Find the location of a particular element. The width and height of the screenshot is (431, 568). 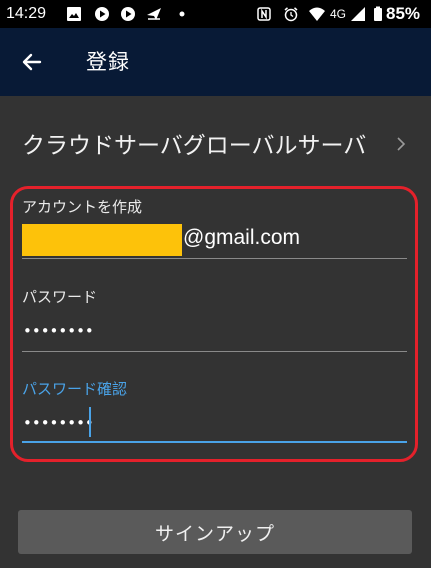

network-type: 4G is located at coordinates (338, 14).